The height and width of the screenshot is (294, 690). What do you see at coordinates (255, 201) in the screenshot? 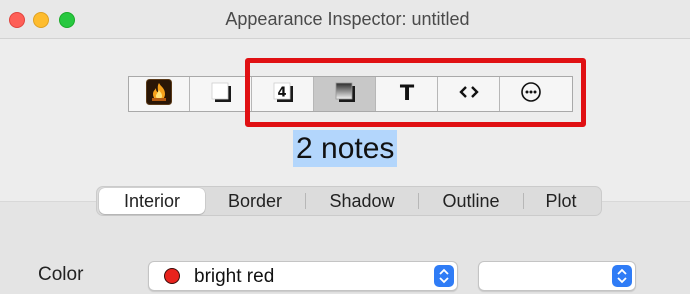
I see `tab-border: Border` at bounding box center [255, 201].